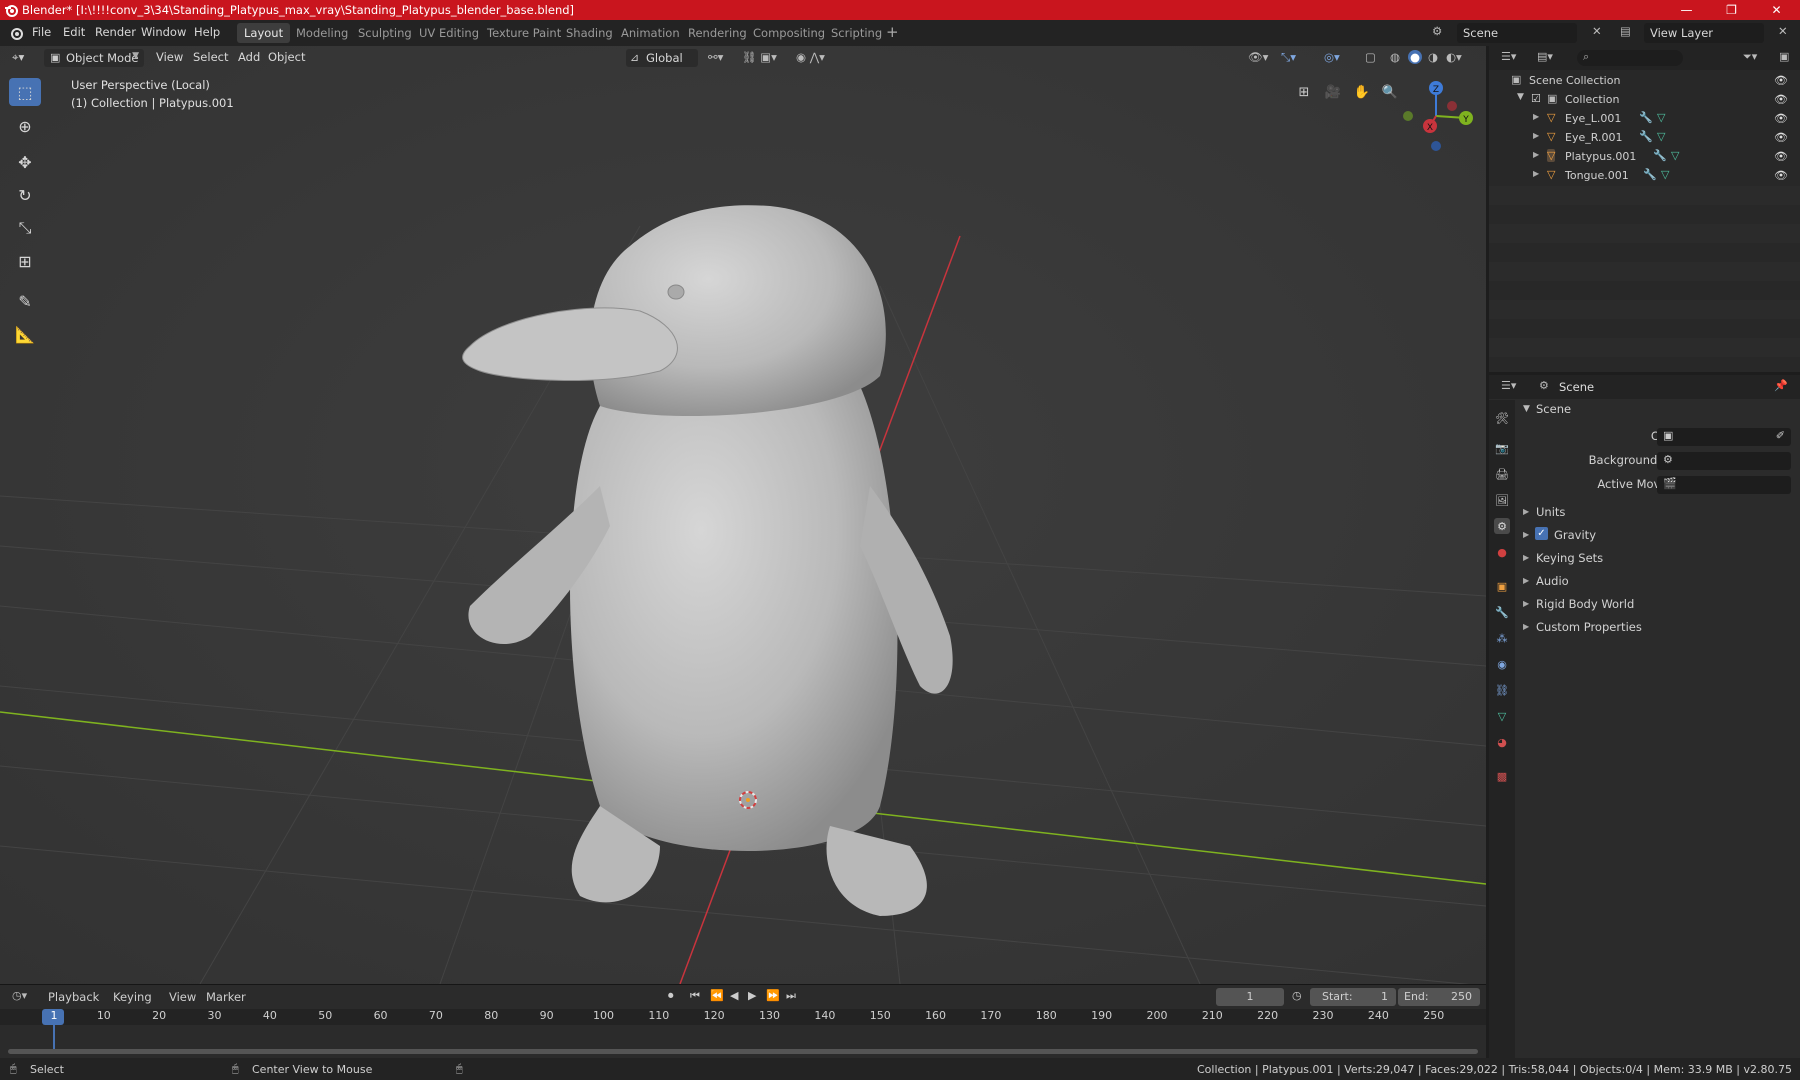 This screenshot has height=1080, width=1800. Describe the element at coordinates (759, 57) in the screenshot. I see `snap-icon: ⛓ ▣▾` at that location.